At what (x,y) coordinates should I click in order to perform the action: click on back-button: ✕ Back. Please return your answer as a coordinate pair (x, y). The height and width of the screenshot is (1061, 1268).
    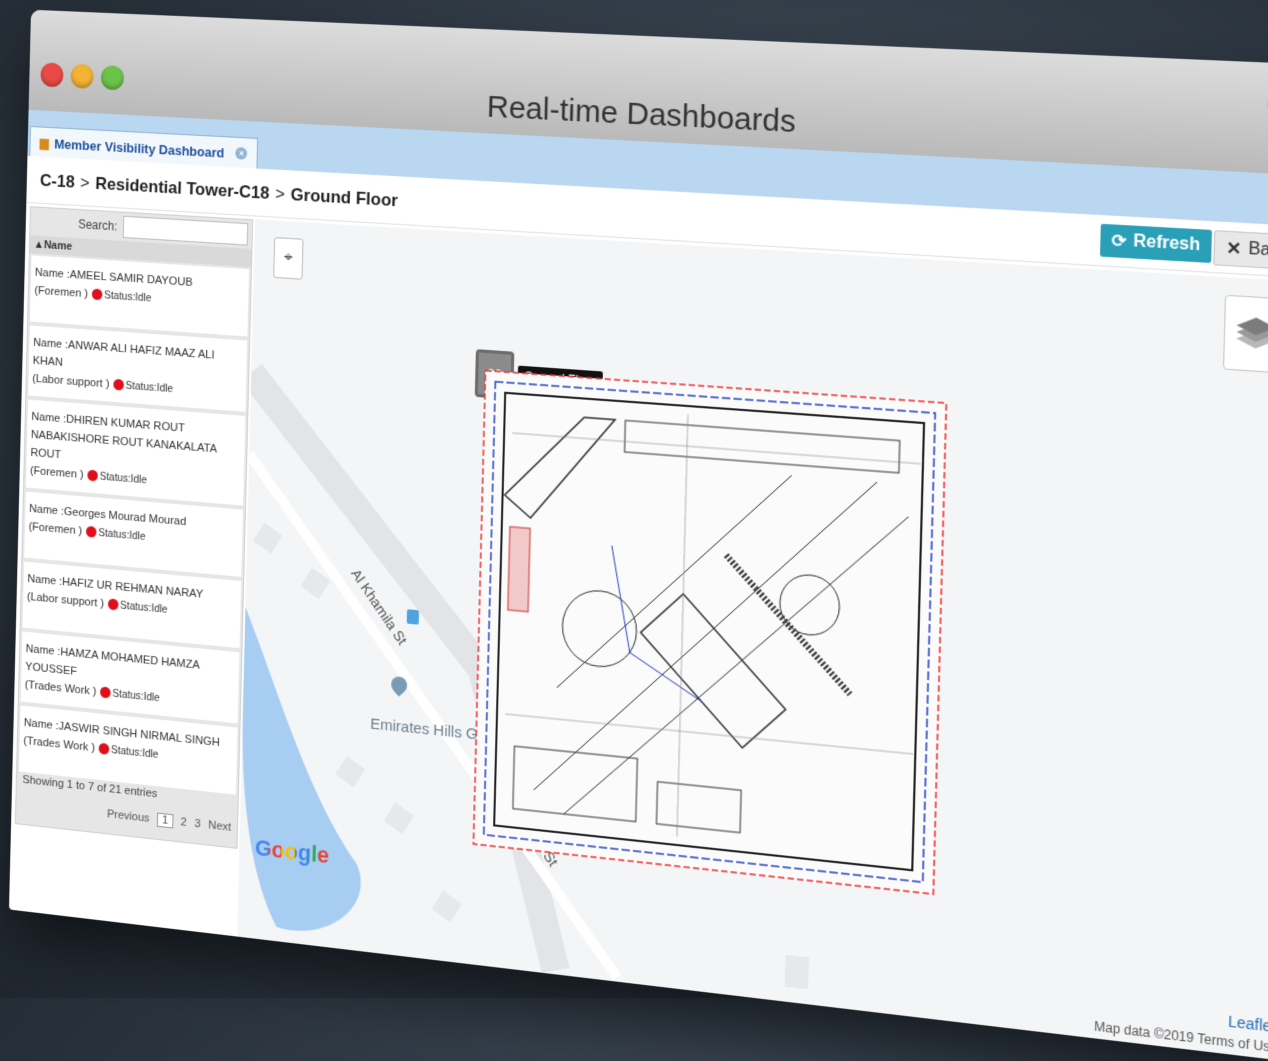
    Looking at the image, I should click on (1240, 250).